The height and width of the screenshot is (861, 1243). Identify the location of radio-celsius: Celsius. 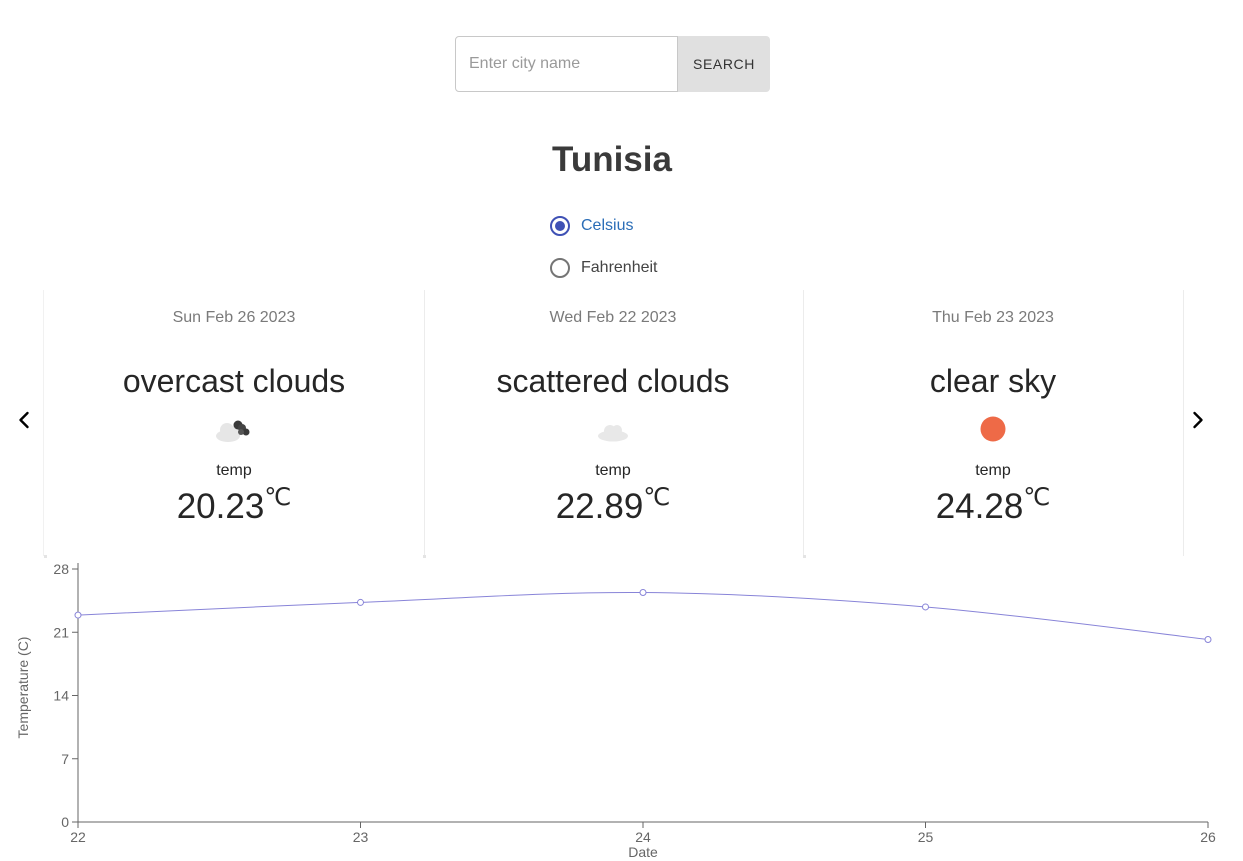
(591, 226).